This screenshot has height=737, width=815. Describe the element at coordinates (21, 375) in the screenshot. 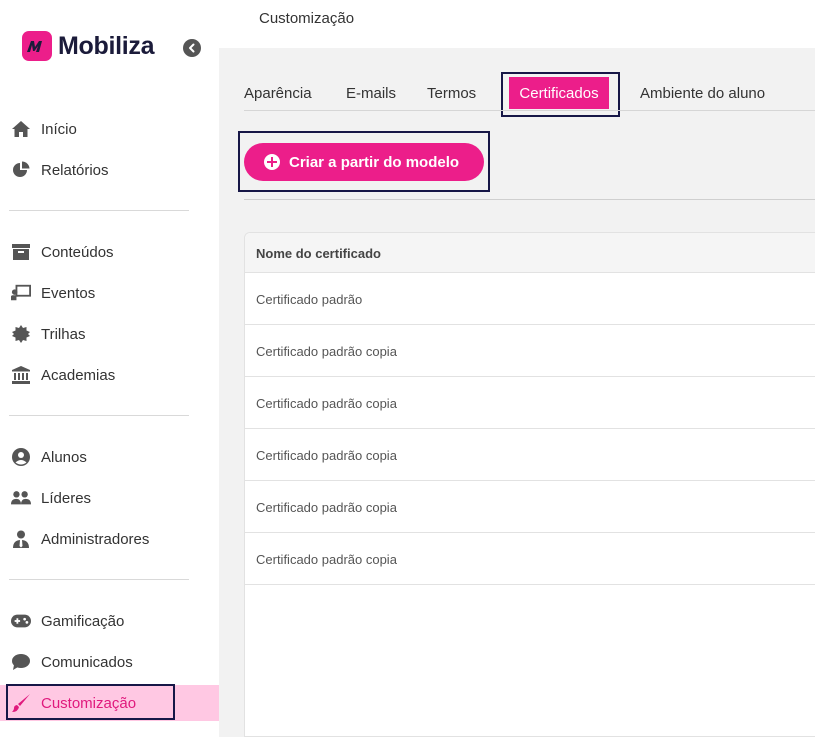

I see `institution-icon` at that location.